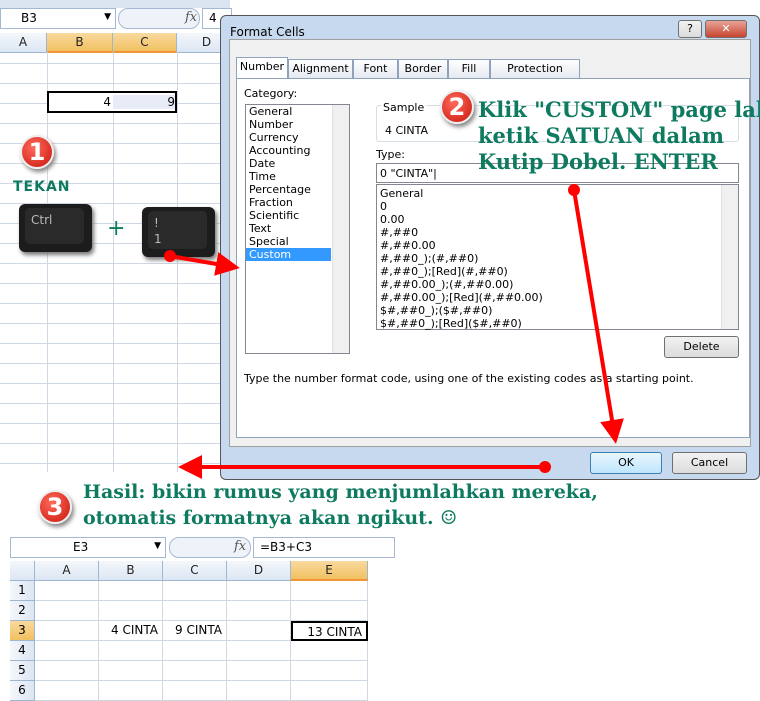  Describe the element at coordinates (67, 671) in the screenshot. I see `cell-a5` at that location.